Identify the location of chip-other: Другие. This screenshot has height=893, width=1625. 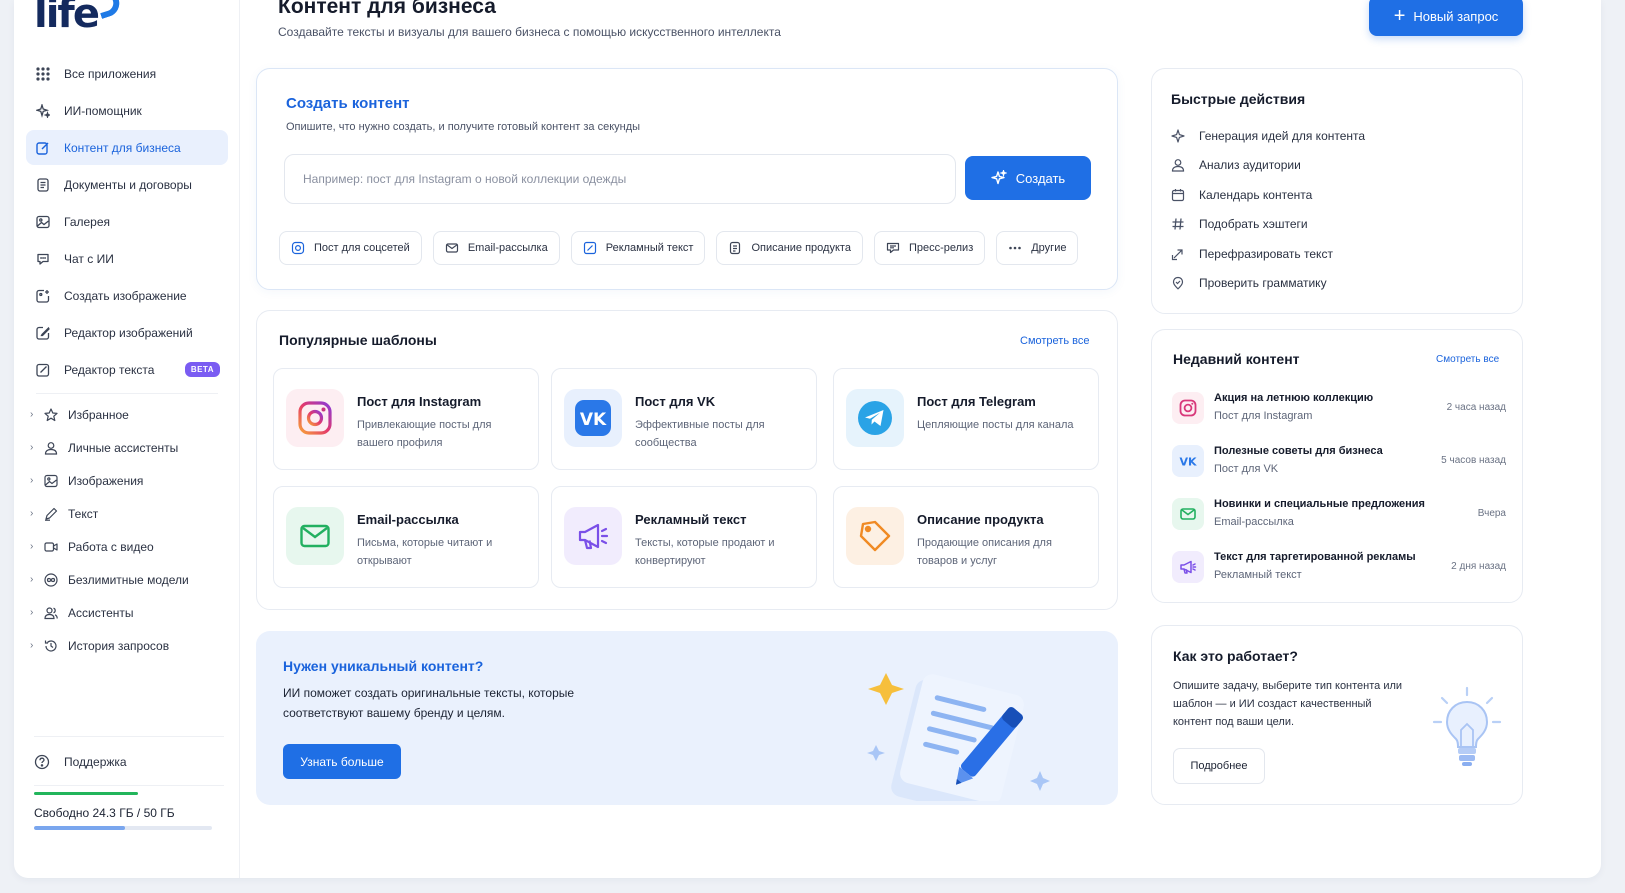
(1037, 248).